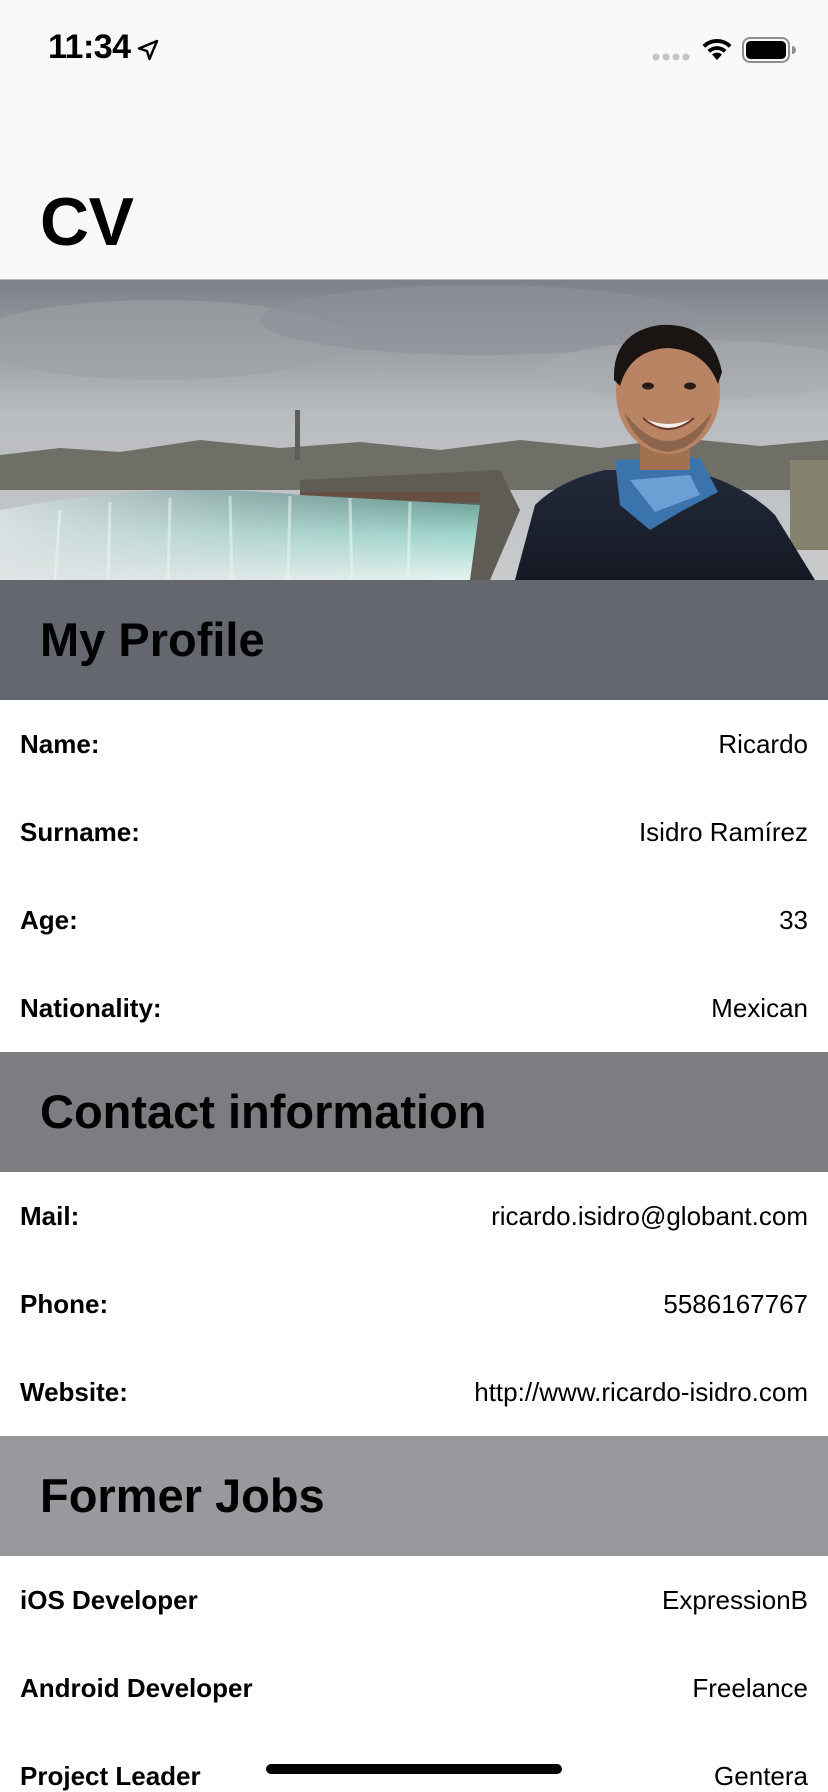 Image resolution: width=828 pixels, height=1792 pixels. What do you see at coordinates (414, 190) in the screenshot?
I see `navigation-bar: CV` at bounding box center [414, 190].